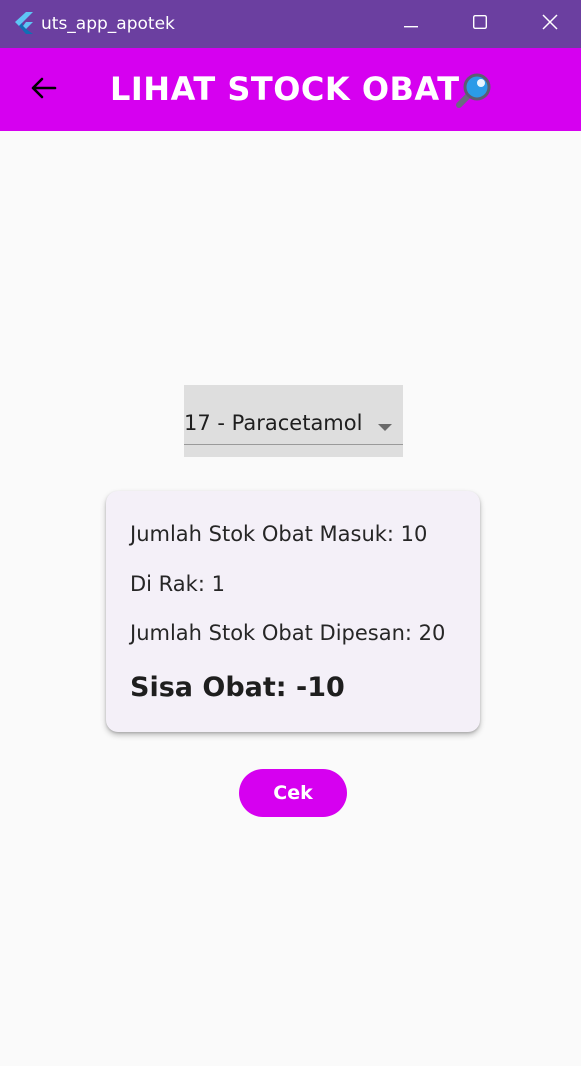 This screenshot has width=581, height=1066. Describe the element at coordinates (177, 584) in the screenshot. I see `di-rak-text: Di Rak: 1` at that location.